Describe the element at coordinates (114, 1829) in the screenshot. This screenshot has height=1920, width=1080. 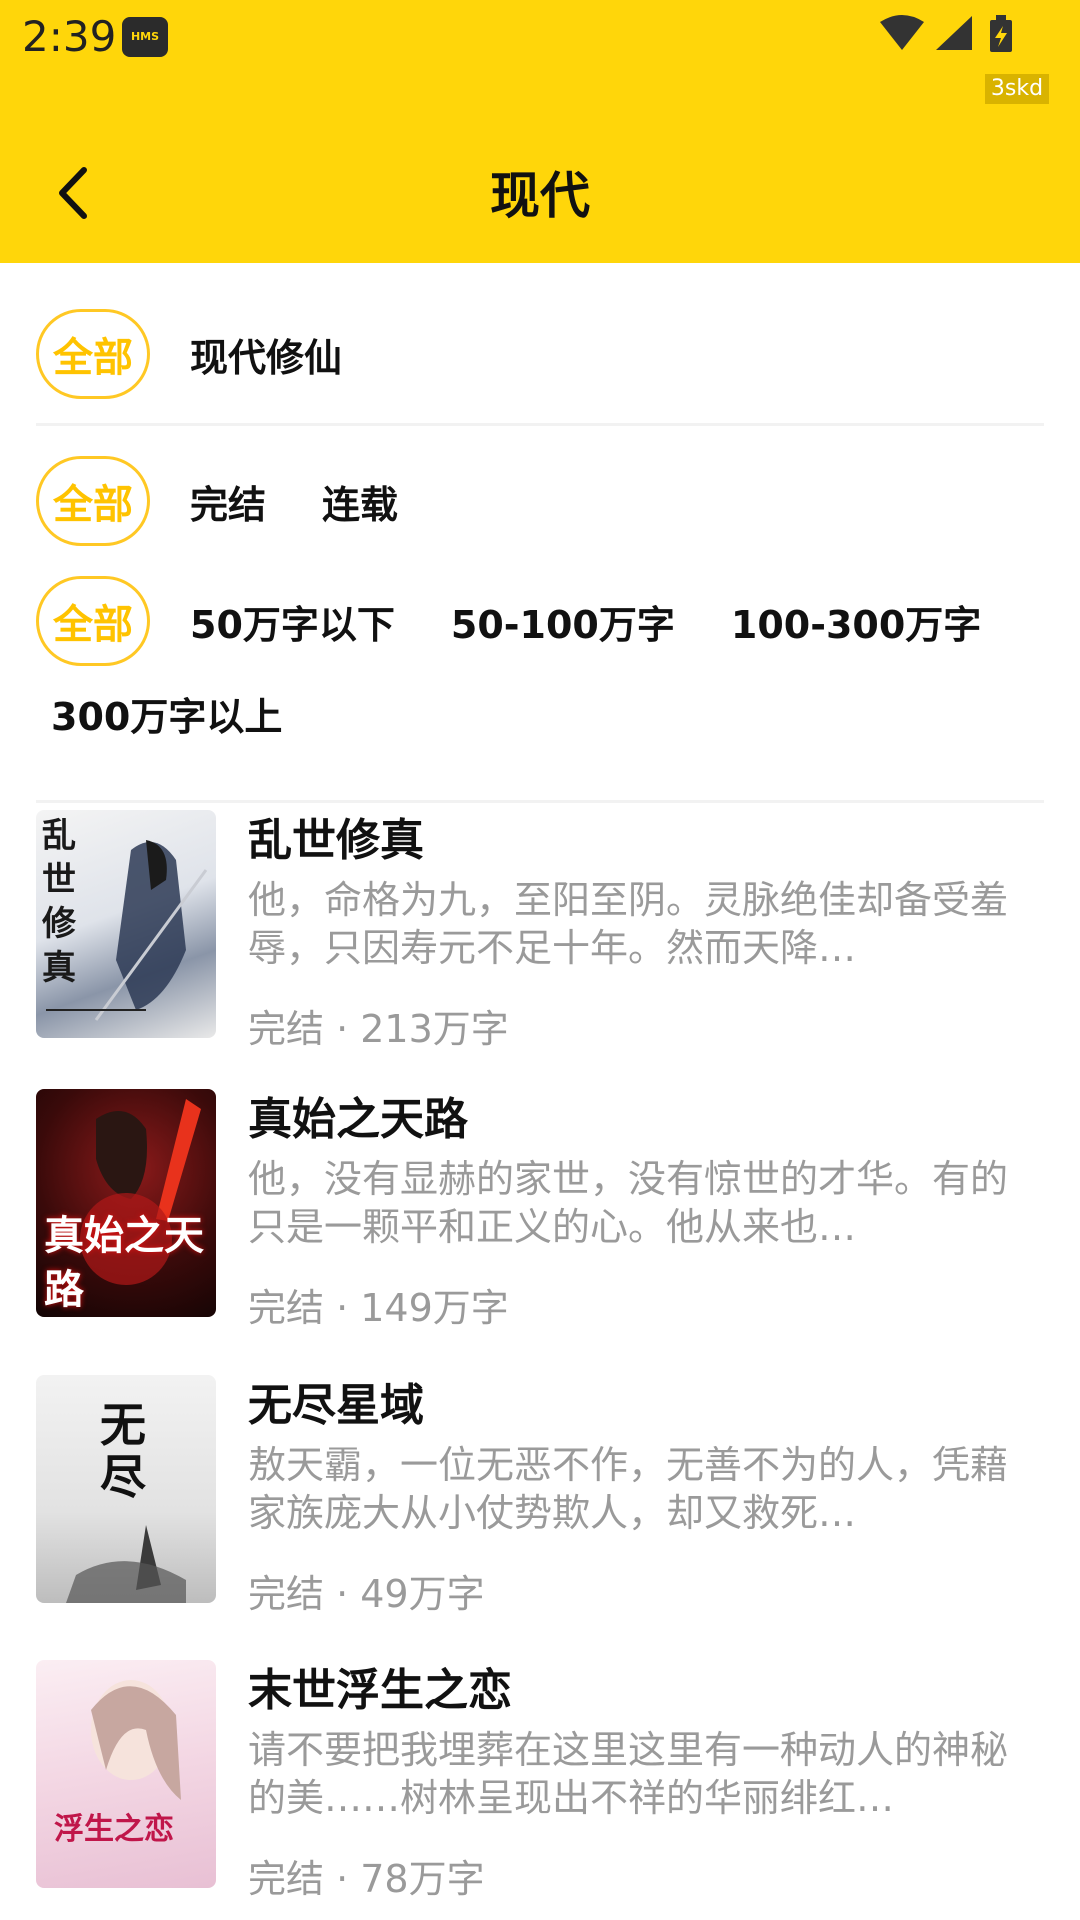
I see `cover-title: 浮生之恋` at that location.